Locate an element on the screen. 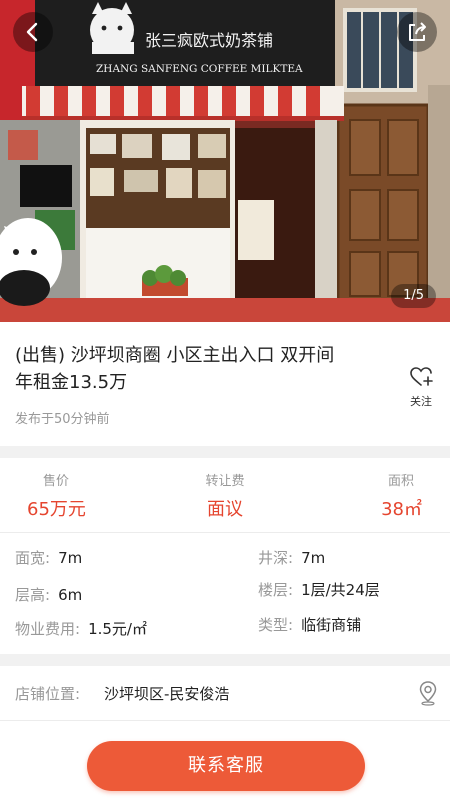 The width and height of the screenshot is (450, 800). shop-location-row: 店铺位置: 沙坪坝区-民安俊浩 is located at coordinates (225, 693).